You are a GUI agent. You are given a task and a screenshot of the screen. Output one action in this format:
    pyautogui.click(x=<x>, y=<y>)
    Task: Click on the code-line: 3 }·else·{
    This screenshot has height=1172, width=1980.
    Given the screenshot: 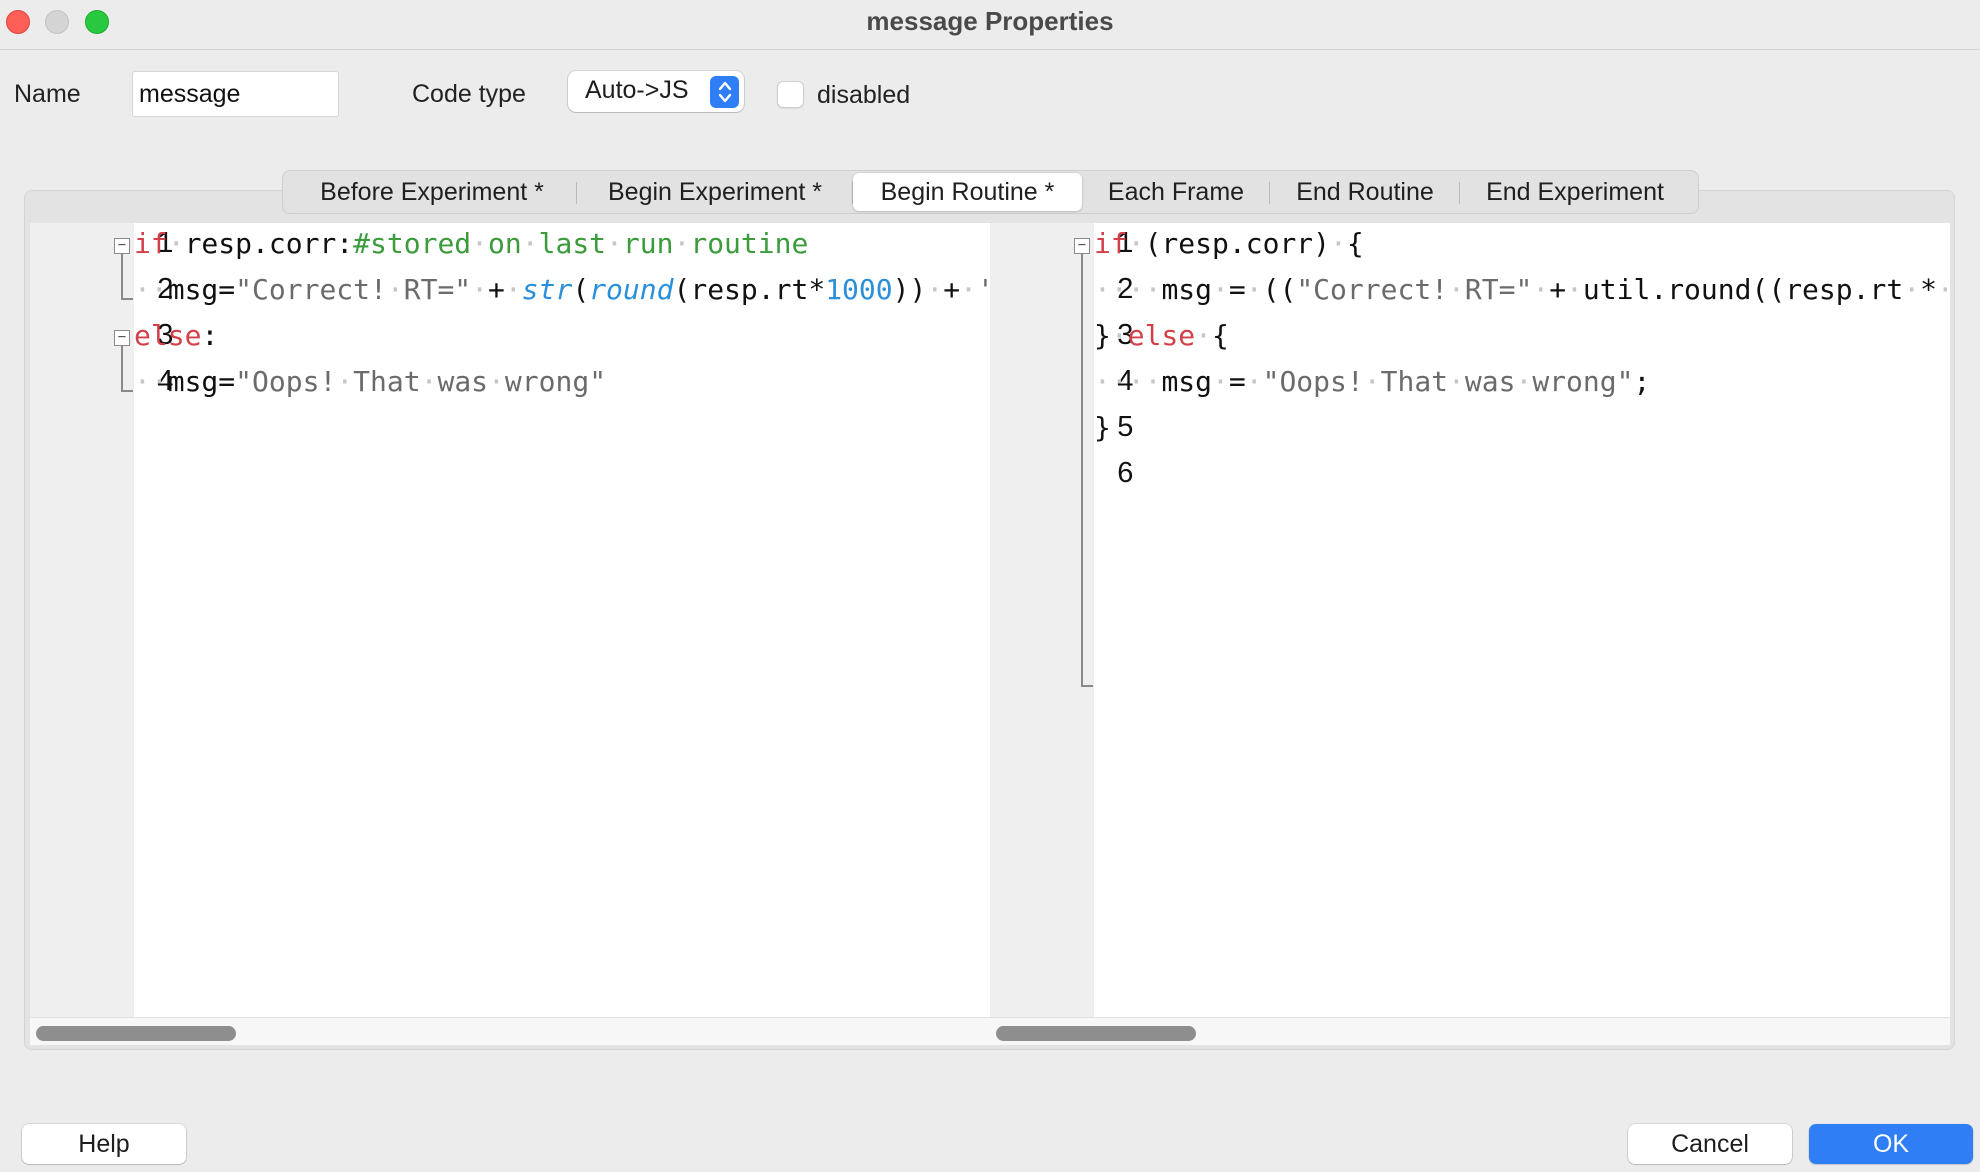 What is the action you would take?
    pyautogui.click(x=1470, y=338)
    